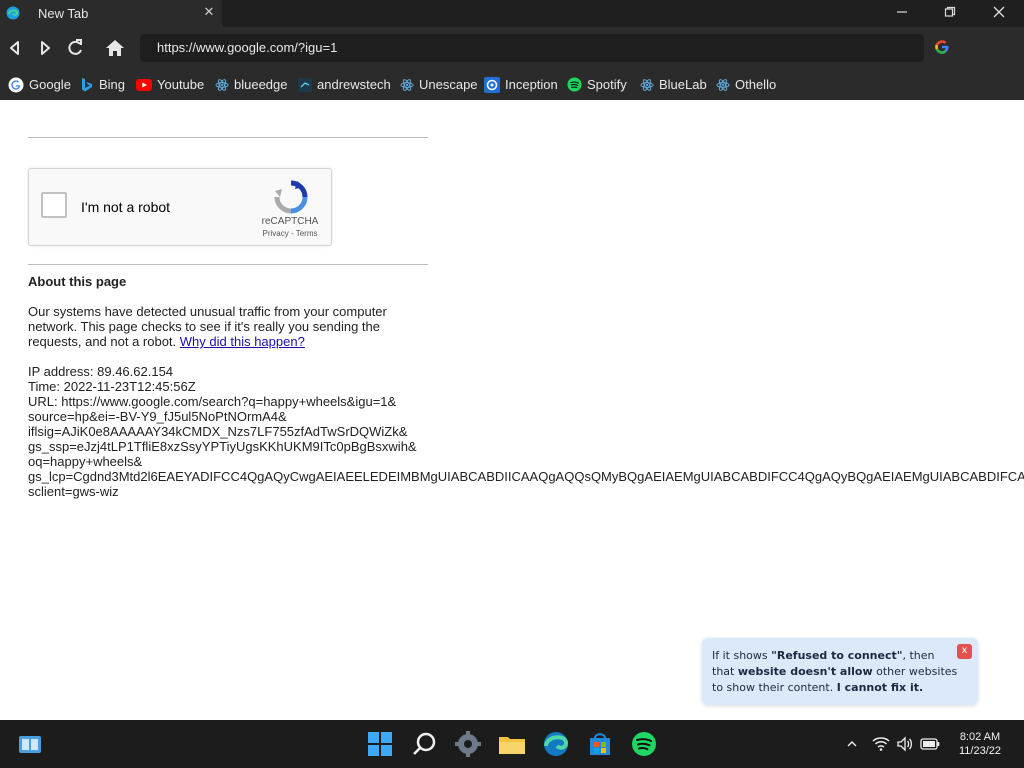  I want to click on restore-icon, so click(950, 11).